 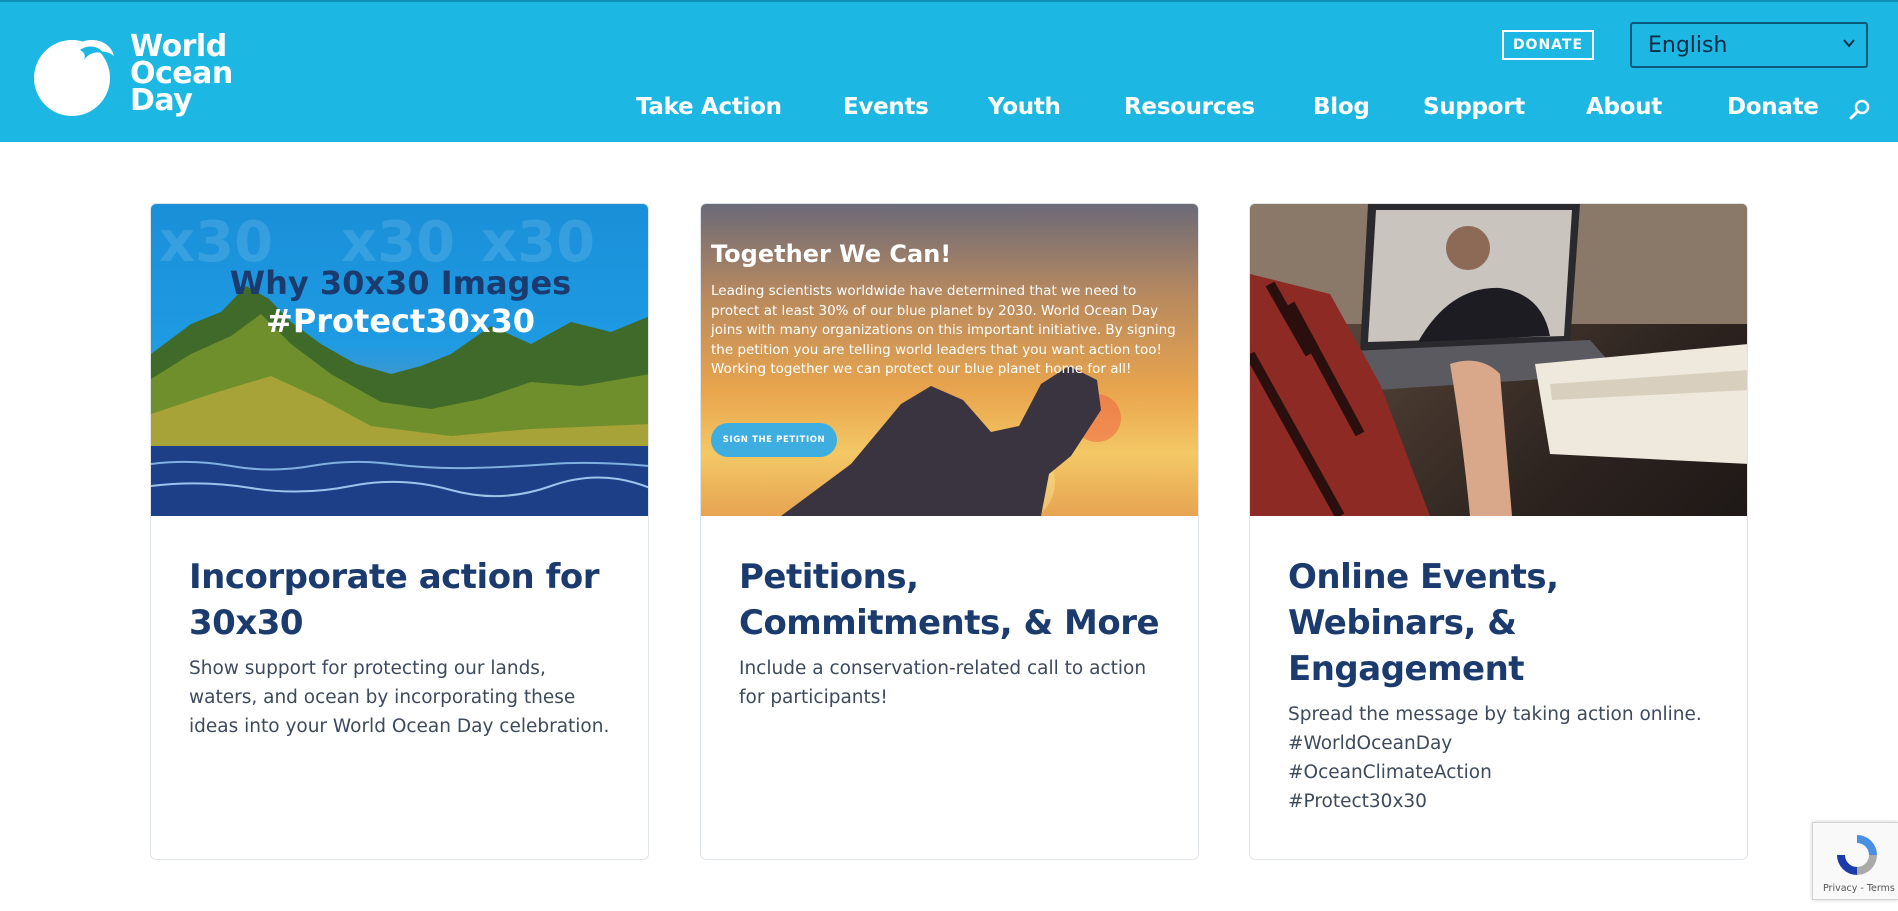 What do you see at coordinates (400, 321) in the screenshot?
I see `image-heading-line2: #Protect30x30` at bounding box center [400, 321].